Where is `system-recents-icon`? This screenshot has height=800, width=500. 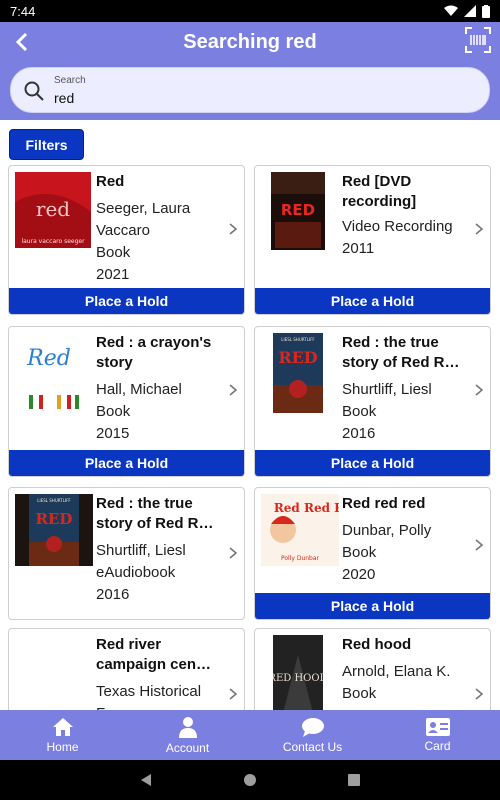
system-recents-icon is located at coordinates (354, 780).